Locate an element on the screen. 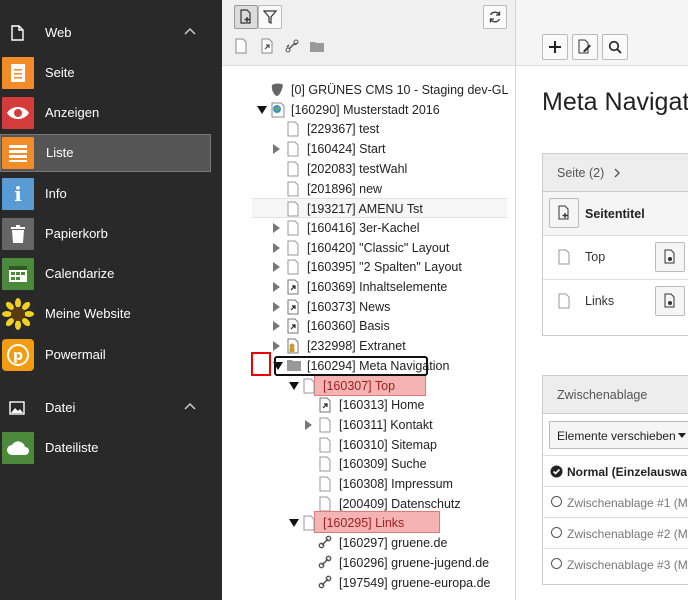 This screenshot has width=688, height=600. tree-node: [160296] gruene-jugend.de is located at coordinates (368, 563).